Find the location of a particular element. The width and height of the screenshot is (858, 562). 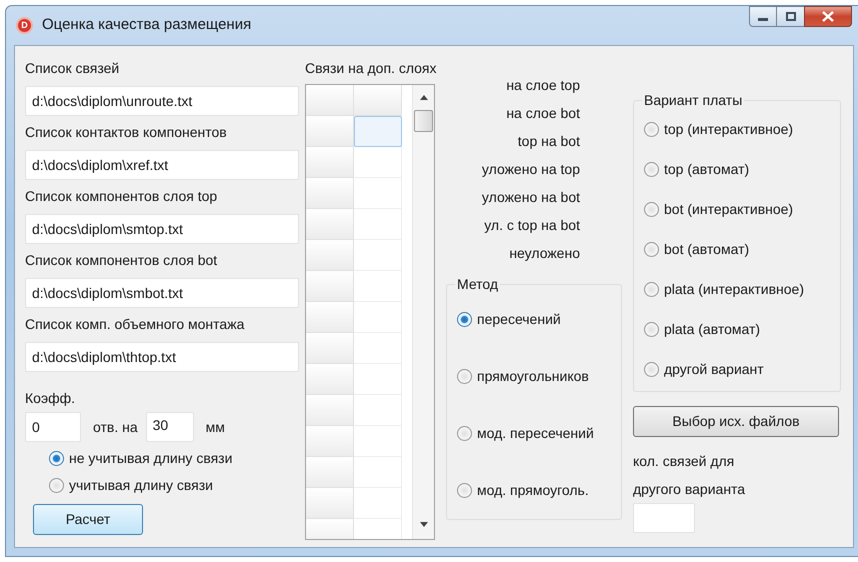

radio-label: plata (интерактивное) is located at coordinates (734, 289).